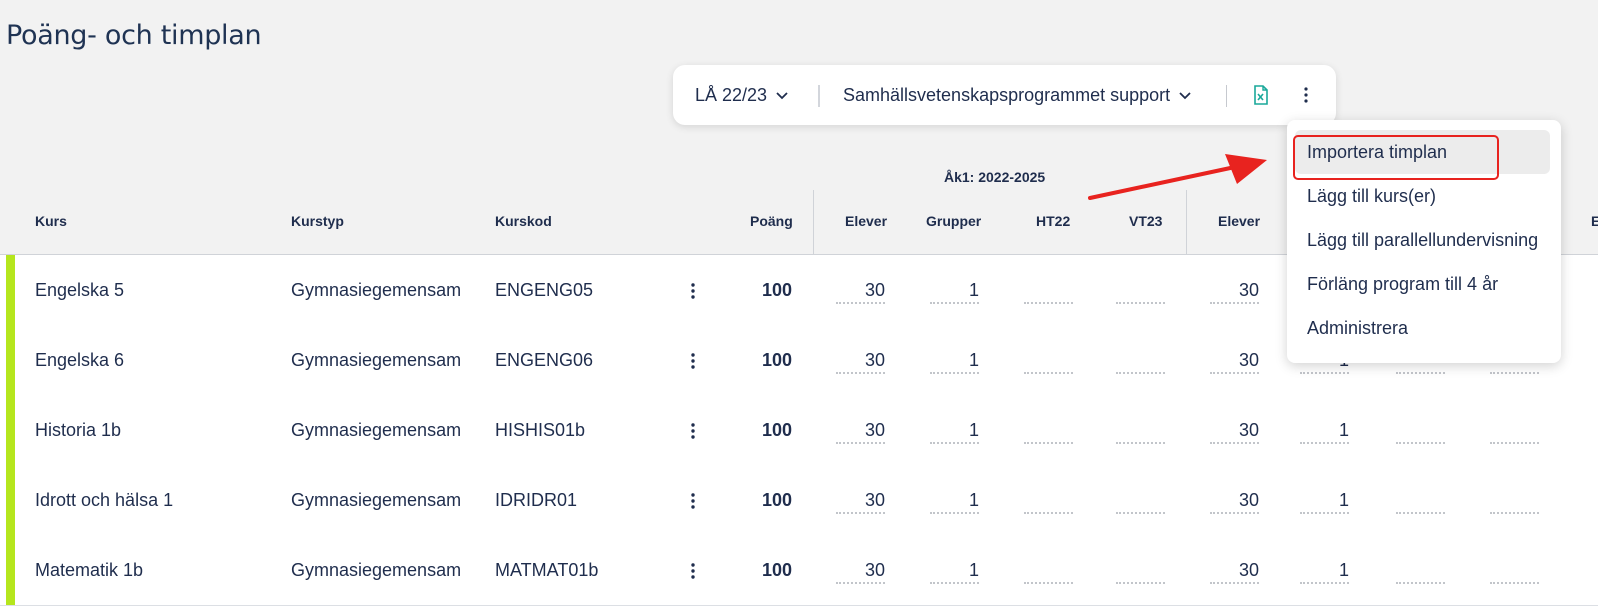 The image size is (1598, 606). Describe the element at coordinates (1306, 95) in the screenshot. I see `more-options-button` at that location.